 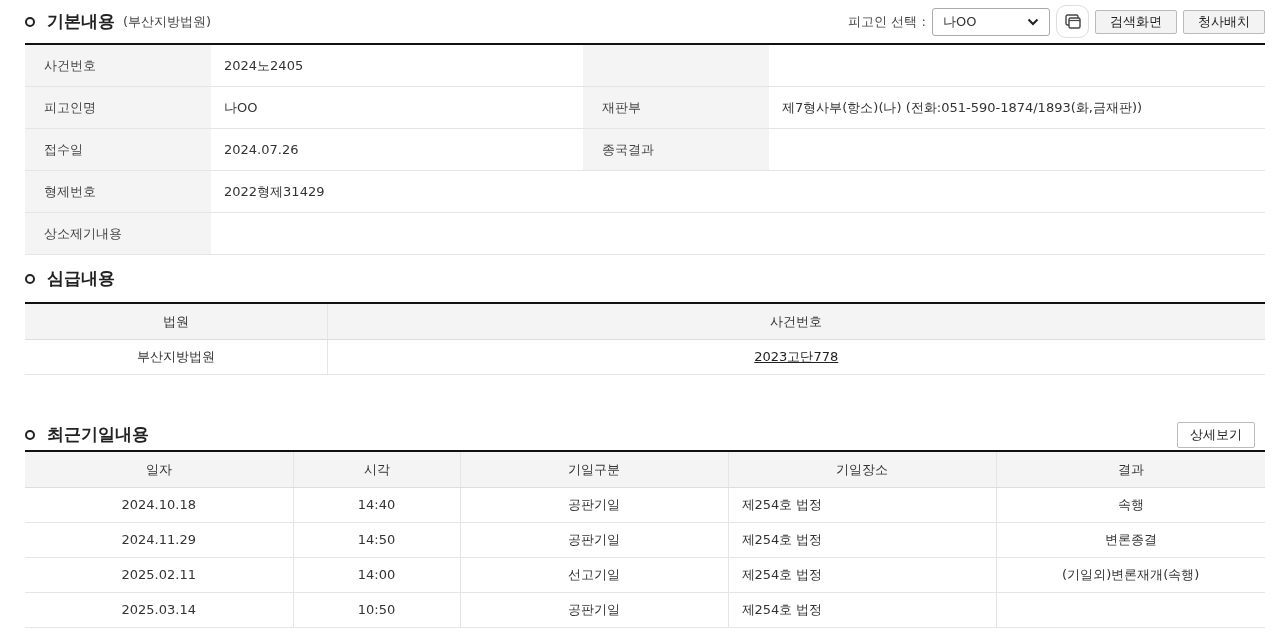 What do you see at coordinates (594, 575) in the screenshot?
I see `table-cell: 선고기일` at bounding box center [594, 575].